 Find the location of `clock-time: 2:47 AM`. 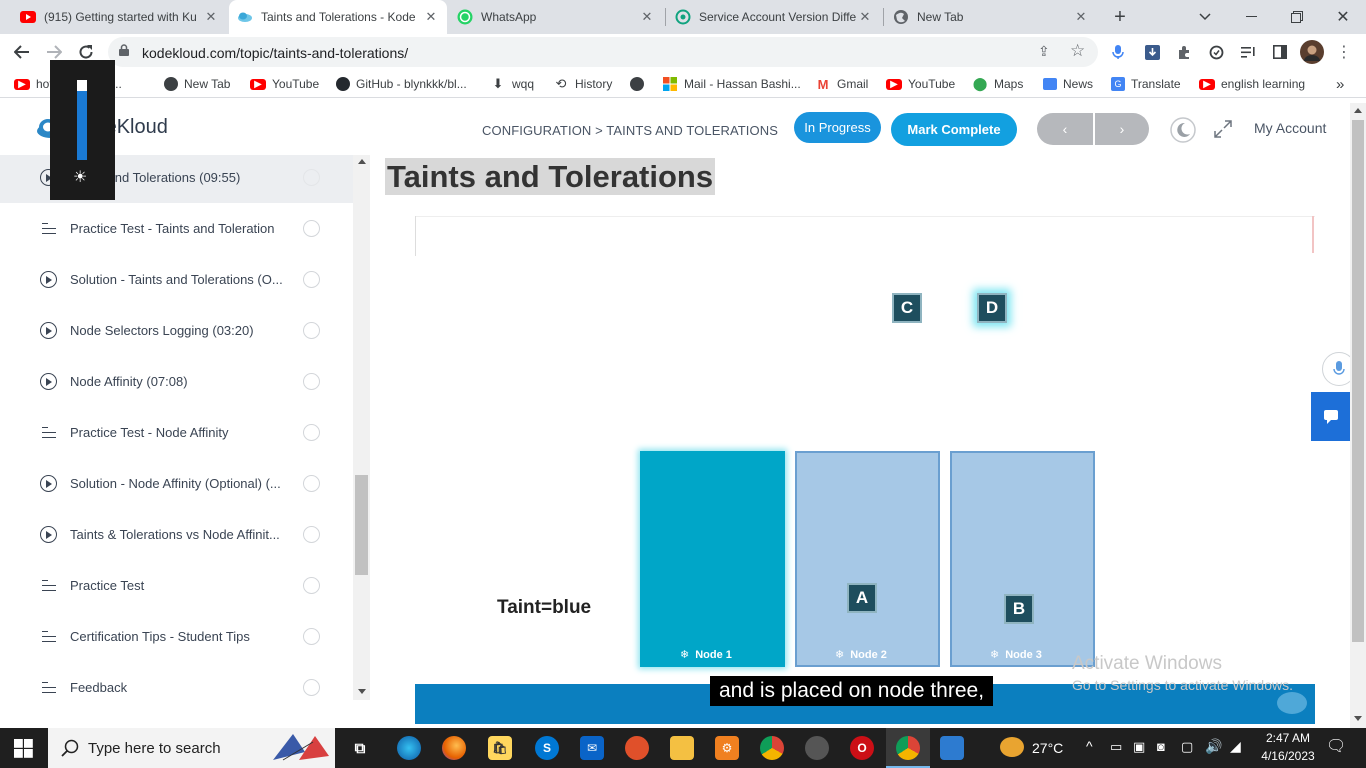

clock-time: 2:47 AM is located at coordinates (1288, 738).